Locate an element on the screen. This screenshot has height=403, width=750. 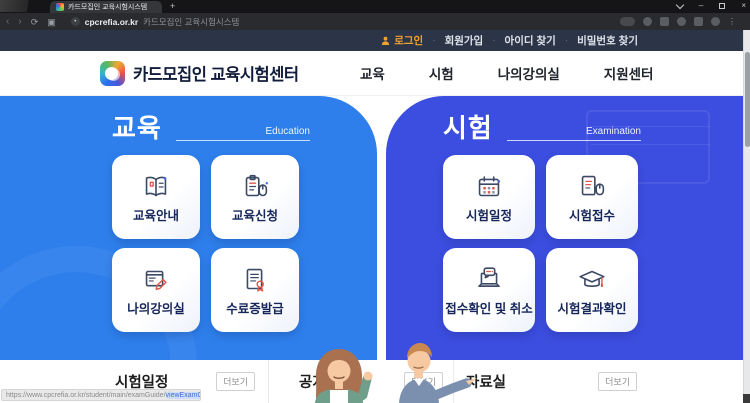
nav-item-support: 지원센터 is located at coordinates (629, 73).